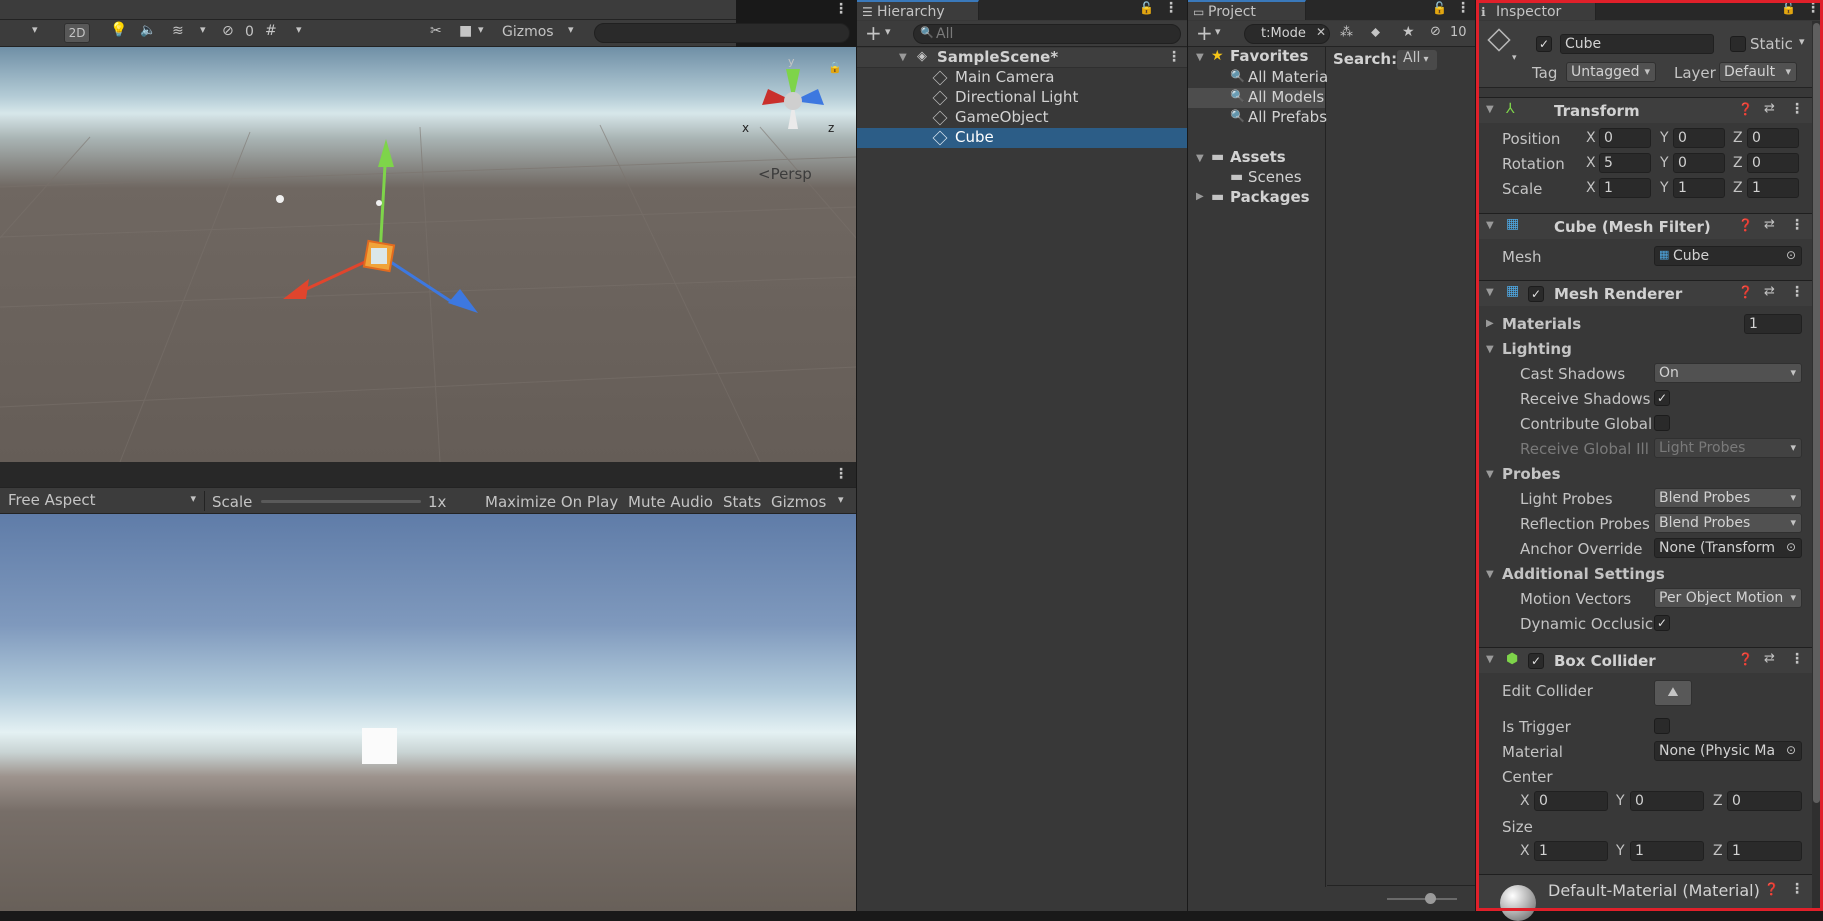 The image size is (1823, 921). What do you see at coordinates (1321, 32) in the screenshot?
I see `project-search-clear-icon: ✕` at bounding box center [1321, 32].